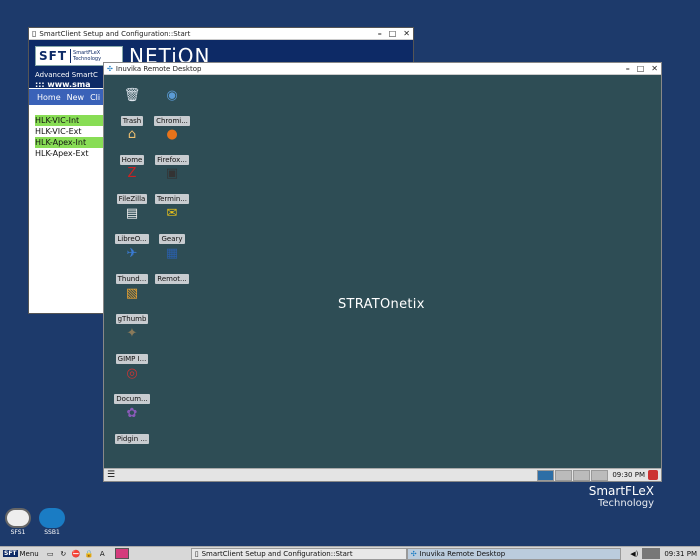 The width and height of the screenshot is (700, 560). I want to click on remote-desktop-icon: ▦, so click(172, 253).